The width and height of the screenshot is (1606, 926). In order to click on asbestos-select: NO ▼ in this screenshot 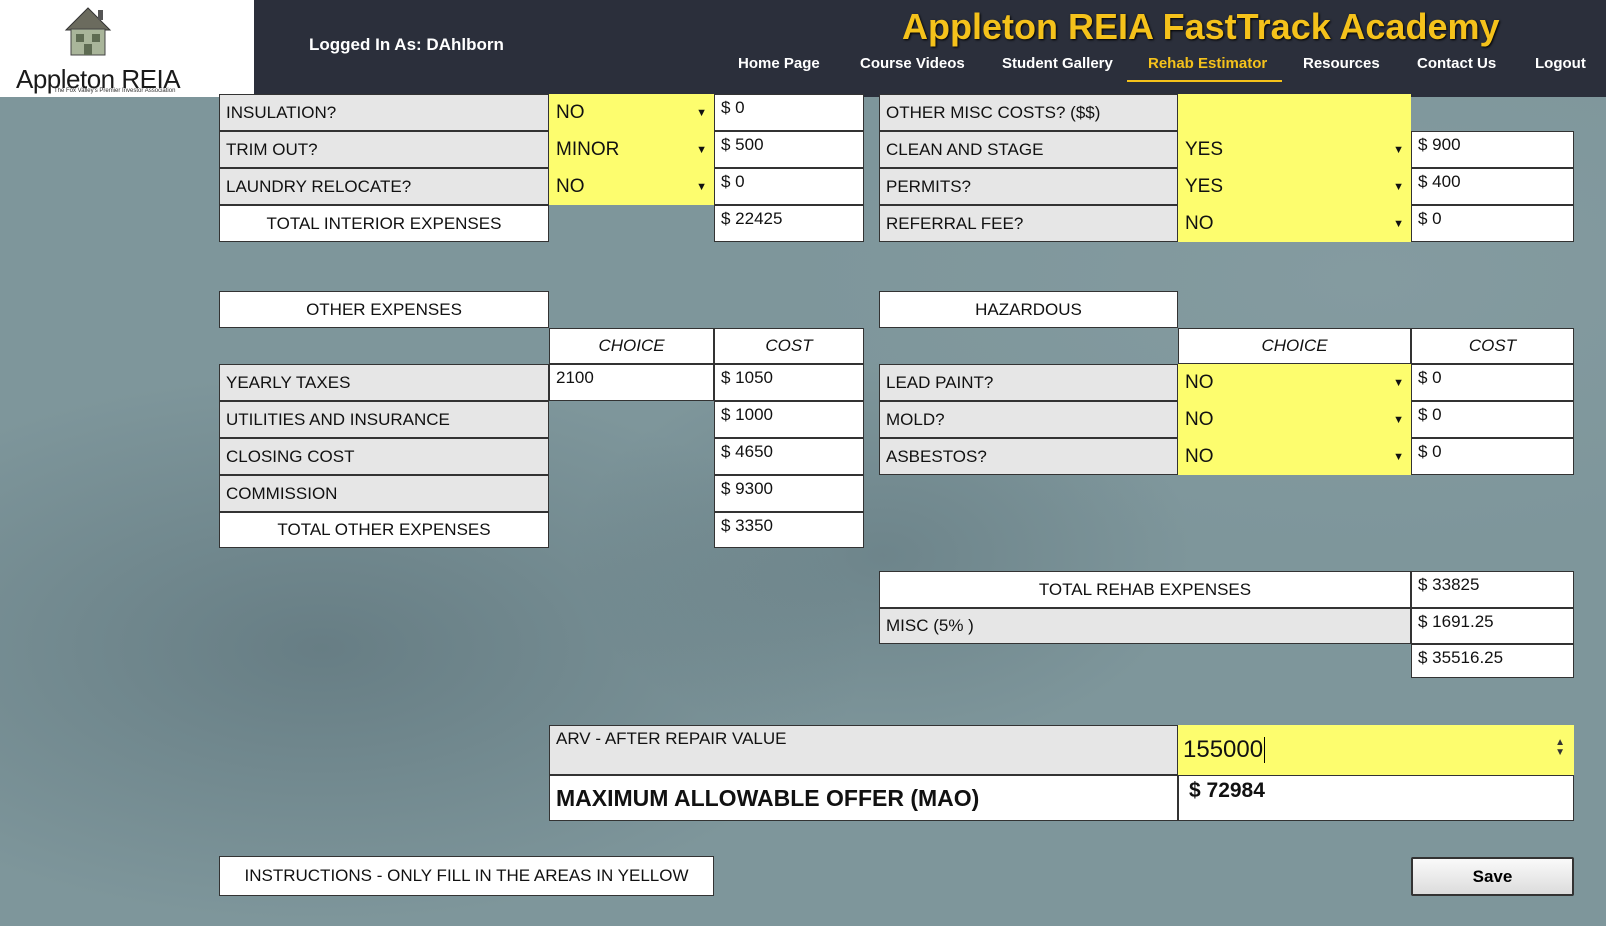, I will do `click(1294, 456)`.